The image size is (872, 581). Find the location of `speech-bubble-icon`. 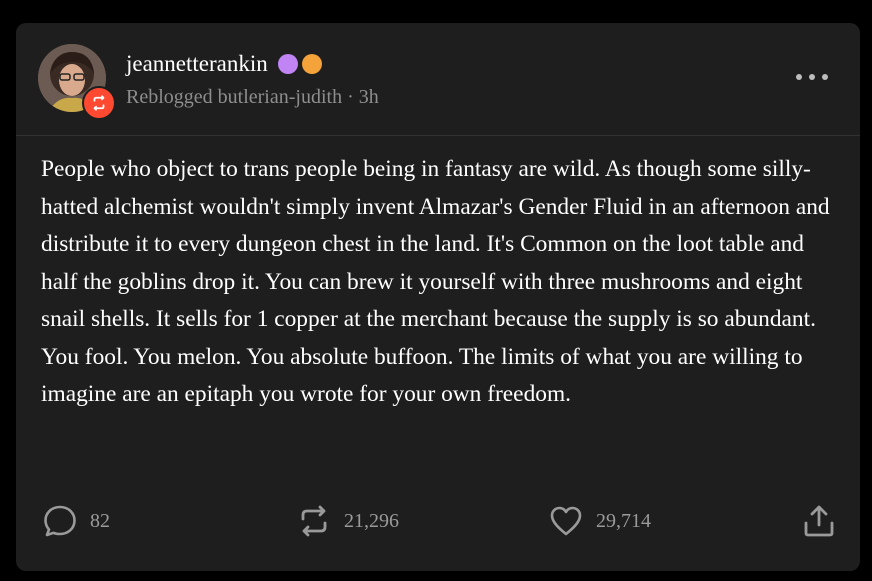

speech-bubble-icon is located at coordinates (60, 521).